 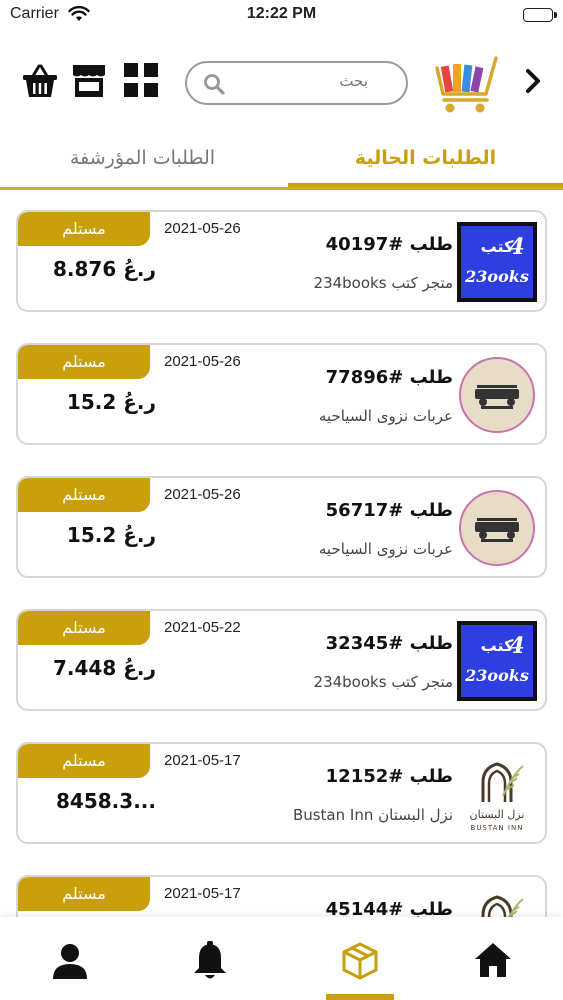 What do you see at coordinates (389, 510) in the screenshot?
I see `order-number: طلب #56717` at bounding box center [389, 510].